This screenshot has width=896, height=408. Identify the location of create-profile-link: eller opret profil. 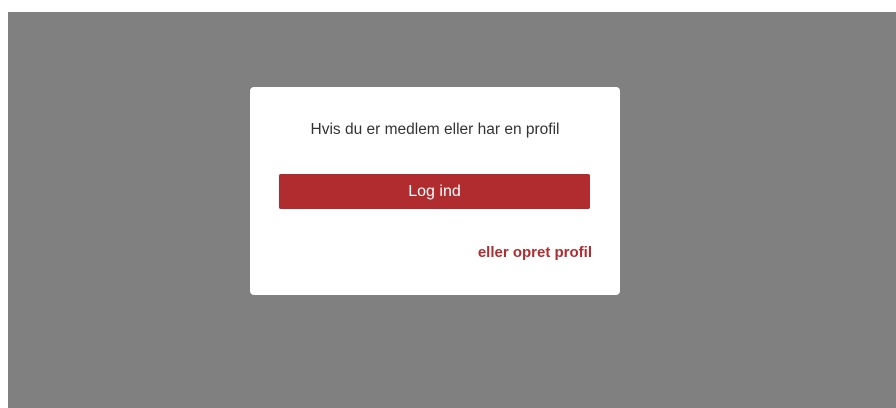
(535, 252).